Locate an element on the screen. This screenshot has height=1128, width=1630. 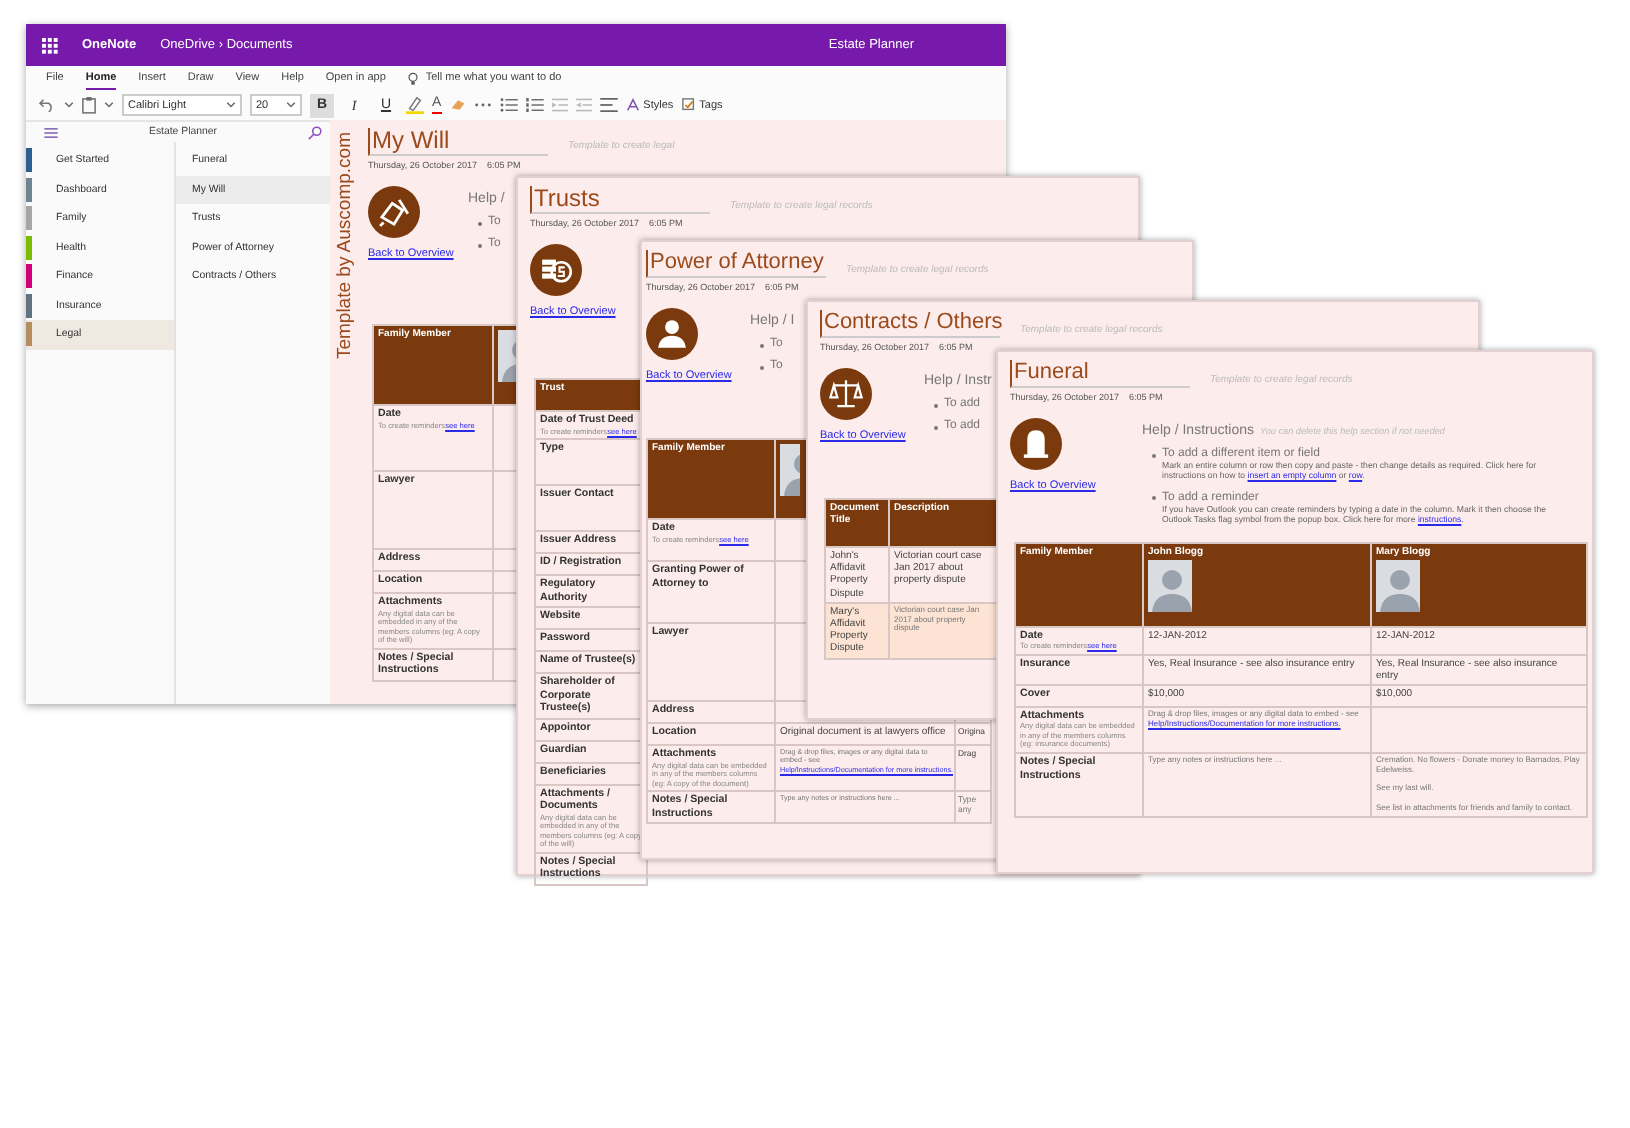
undo-icon is located at coordinates (47, 105).